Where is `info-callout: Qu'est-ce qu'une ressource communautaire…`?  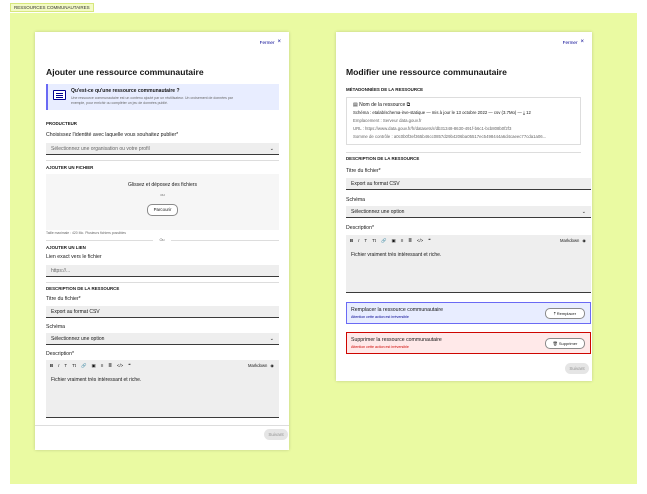
info-callout: Qu'est-ce qu'une ressource communautaire… is located at coordinates (162, 97).